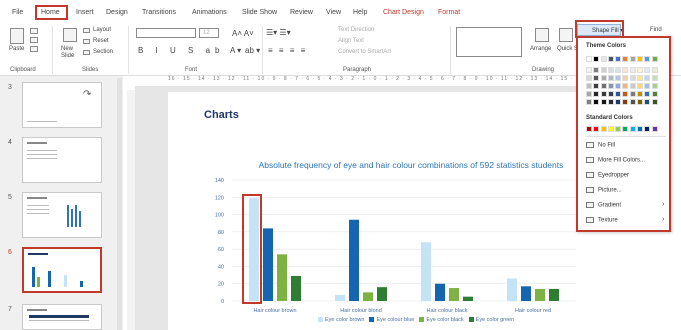 The image size is (681, 330). I want to click on copy-icon, so click(34, 40).